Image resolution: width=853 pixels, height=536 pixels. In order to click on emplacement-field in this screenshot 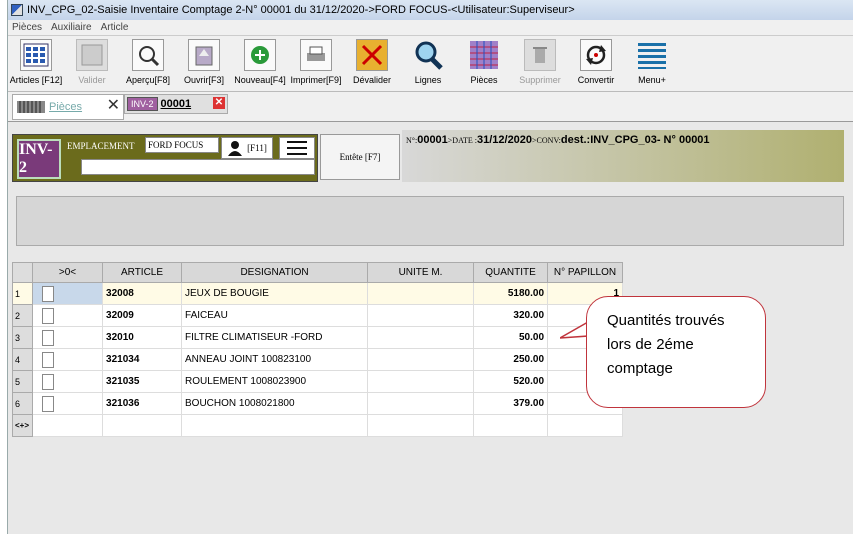, I will do `click(198, 167)`.